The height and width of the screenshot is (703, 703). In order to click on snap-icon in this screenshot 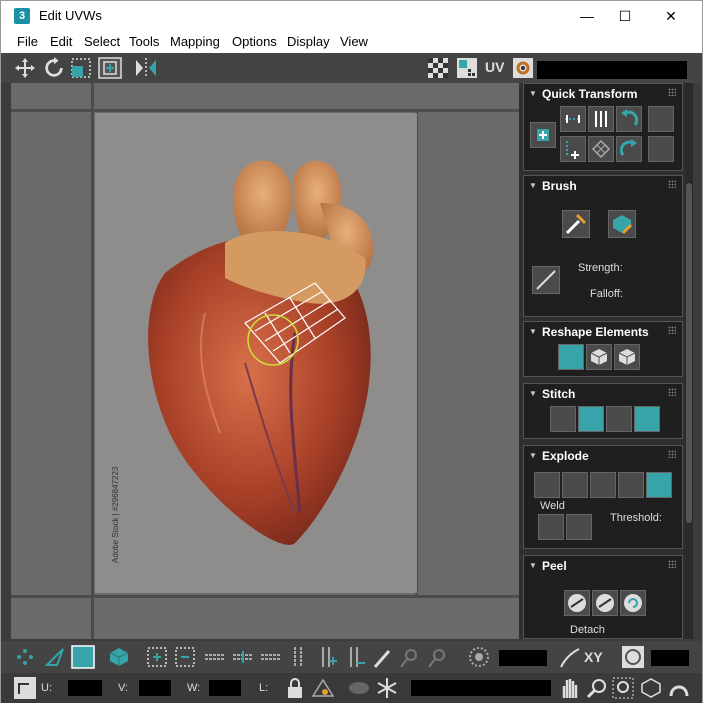, I will do `click(679, 688)`.